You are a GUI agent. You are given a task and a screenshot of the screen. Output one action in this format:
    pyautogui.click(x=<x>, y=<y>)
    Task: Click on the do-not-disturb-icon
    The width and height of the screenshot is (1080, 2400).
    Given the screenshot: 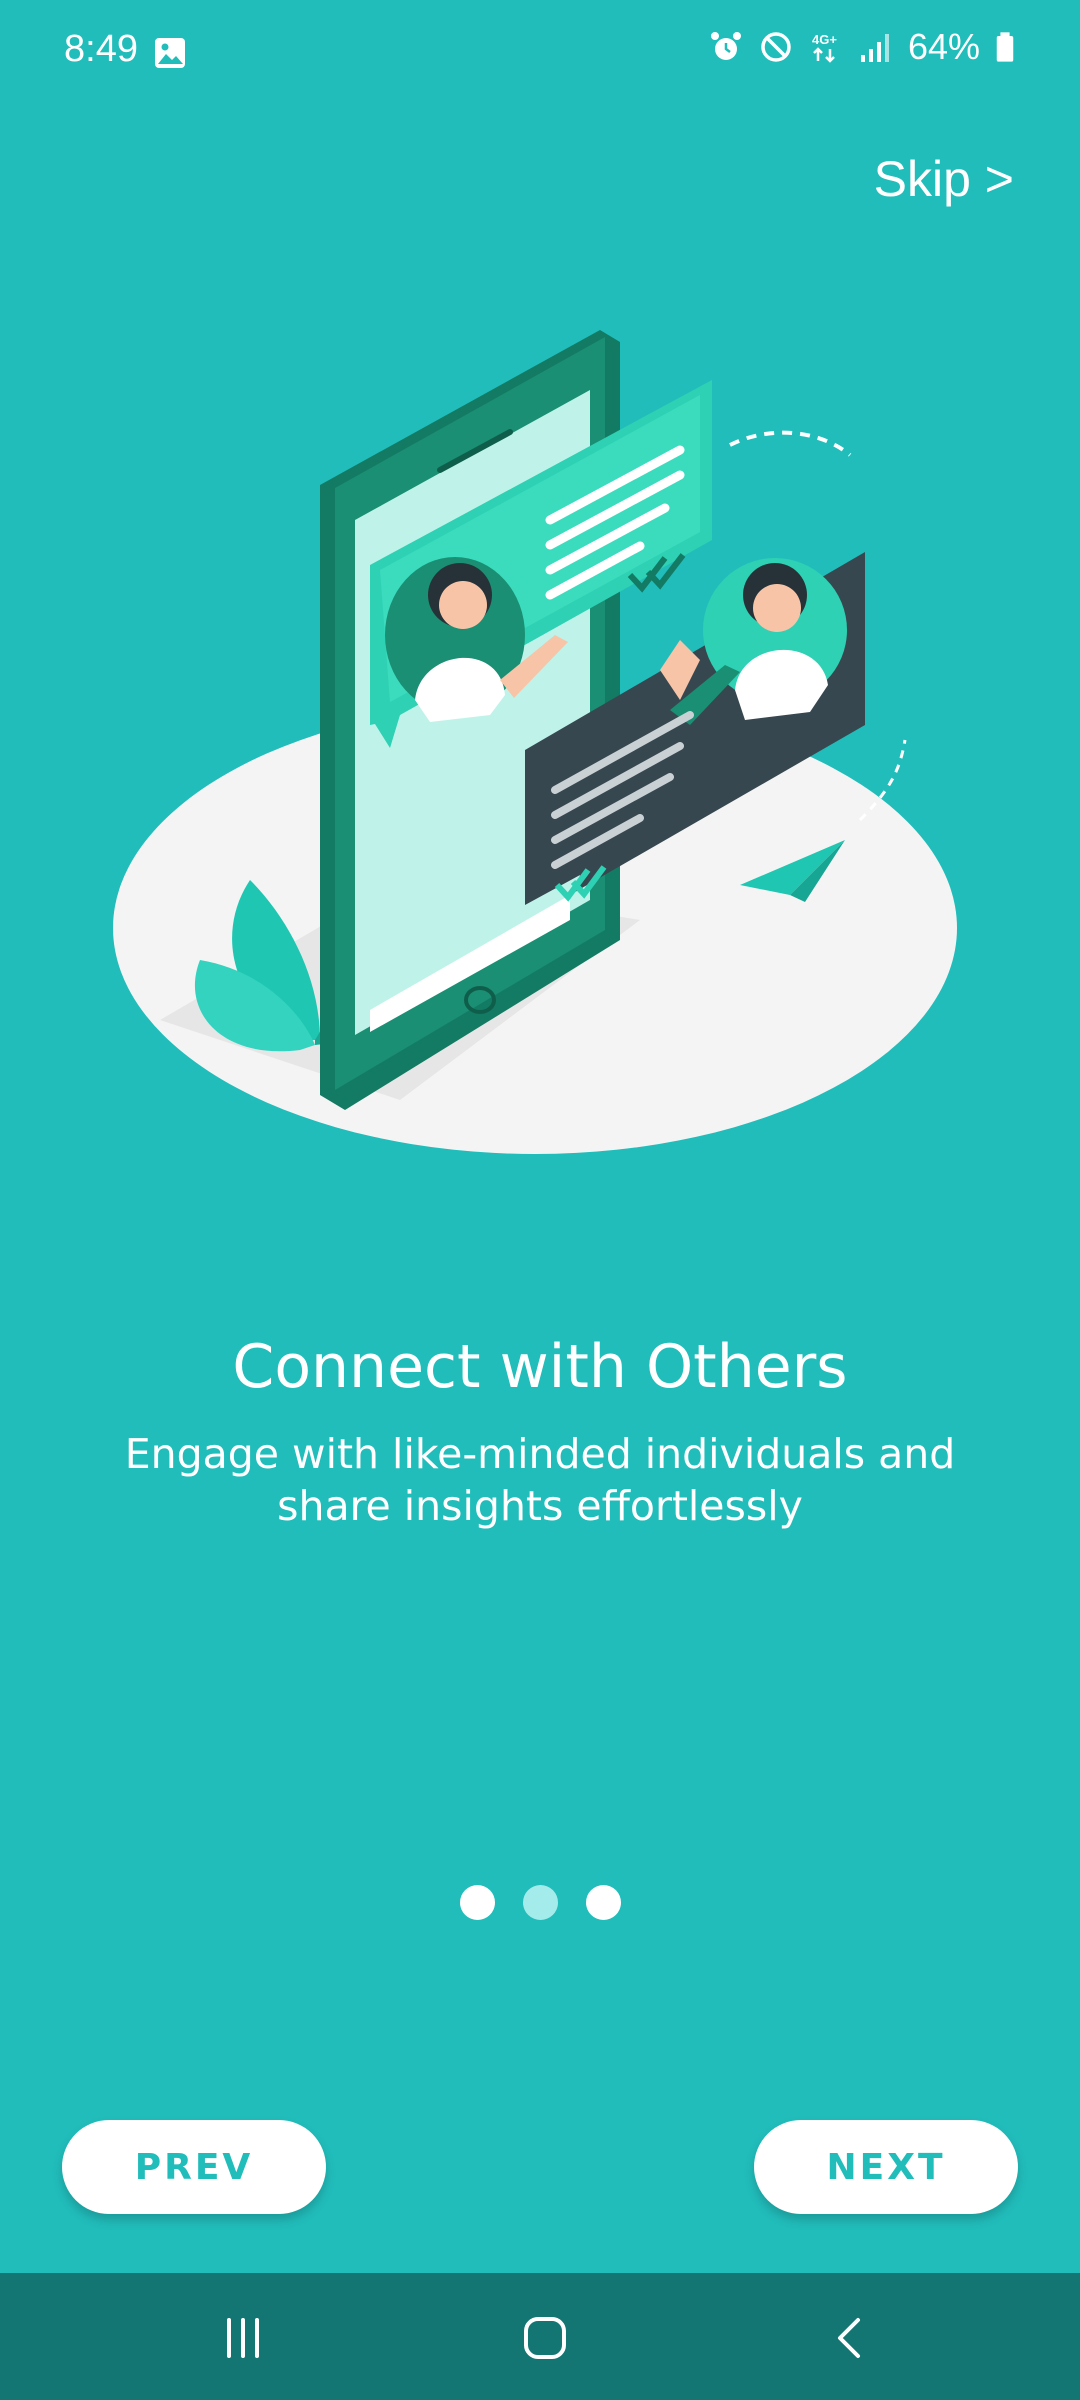 What is the action you would take?
    pyautogui.click(x=776, y=47)
    